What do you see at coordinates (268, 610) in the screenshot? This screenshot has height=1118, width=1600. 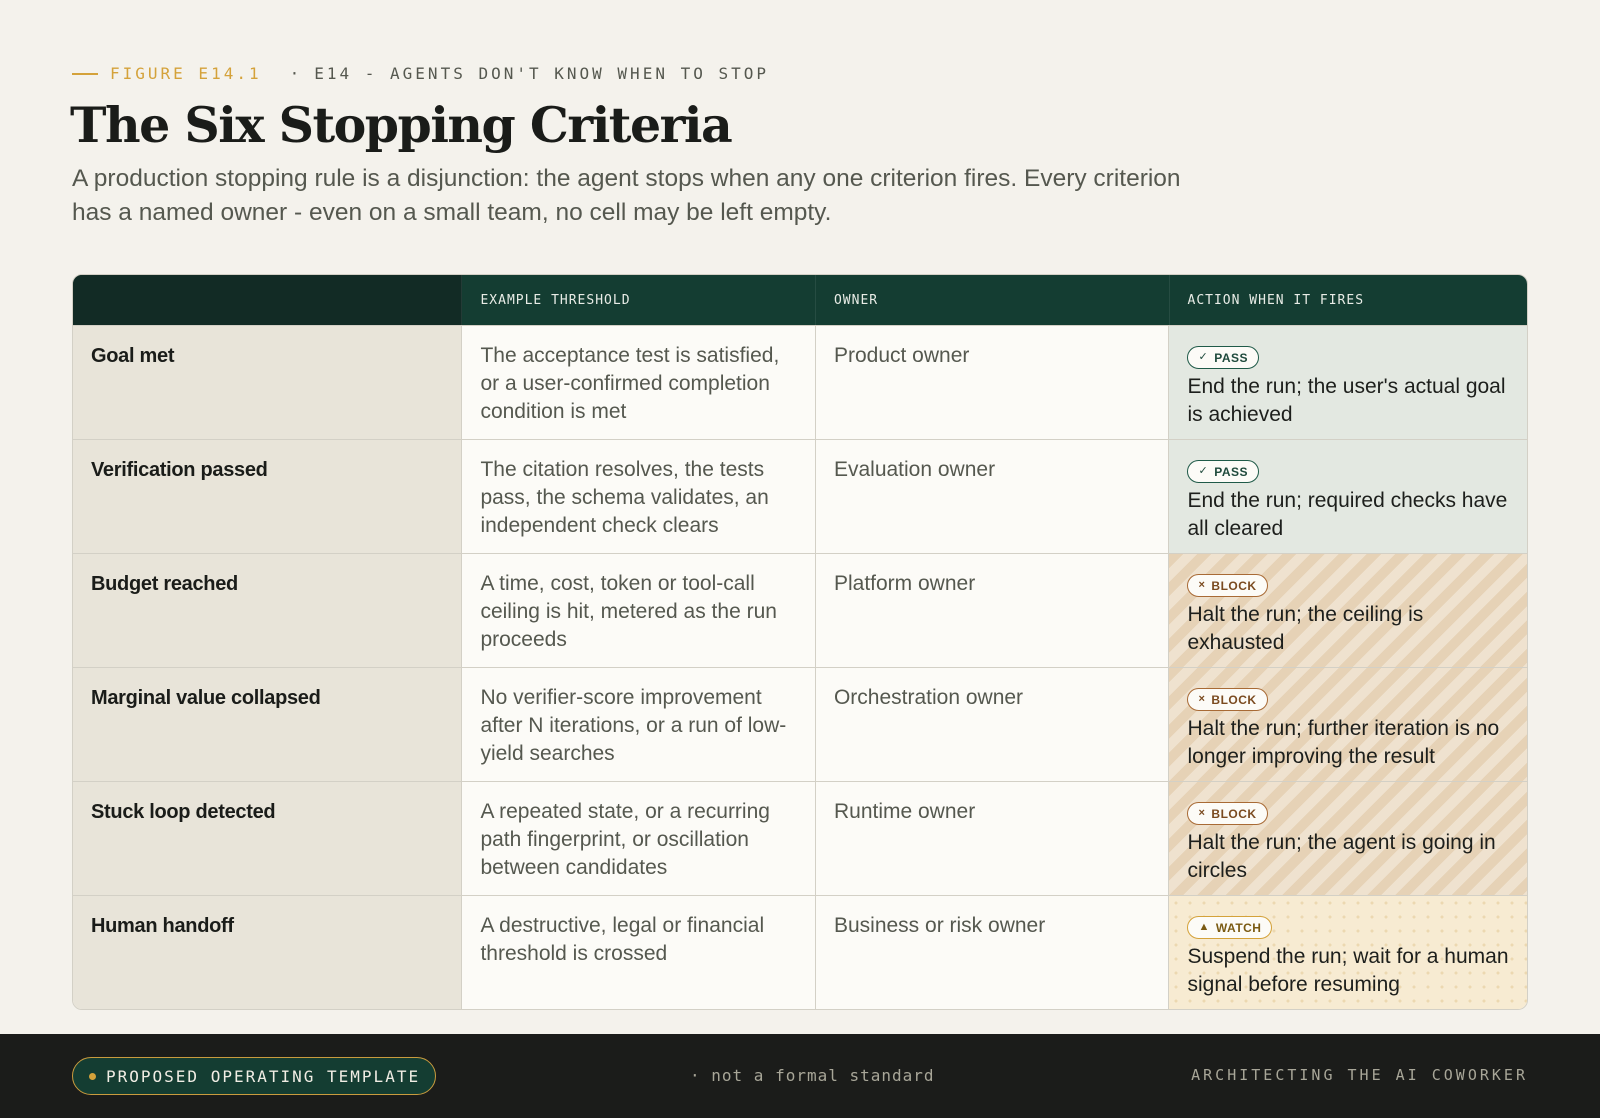 I see `criterion-cell: Budget reached` at bounding box center [268, 610].